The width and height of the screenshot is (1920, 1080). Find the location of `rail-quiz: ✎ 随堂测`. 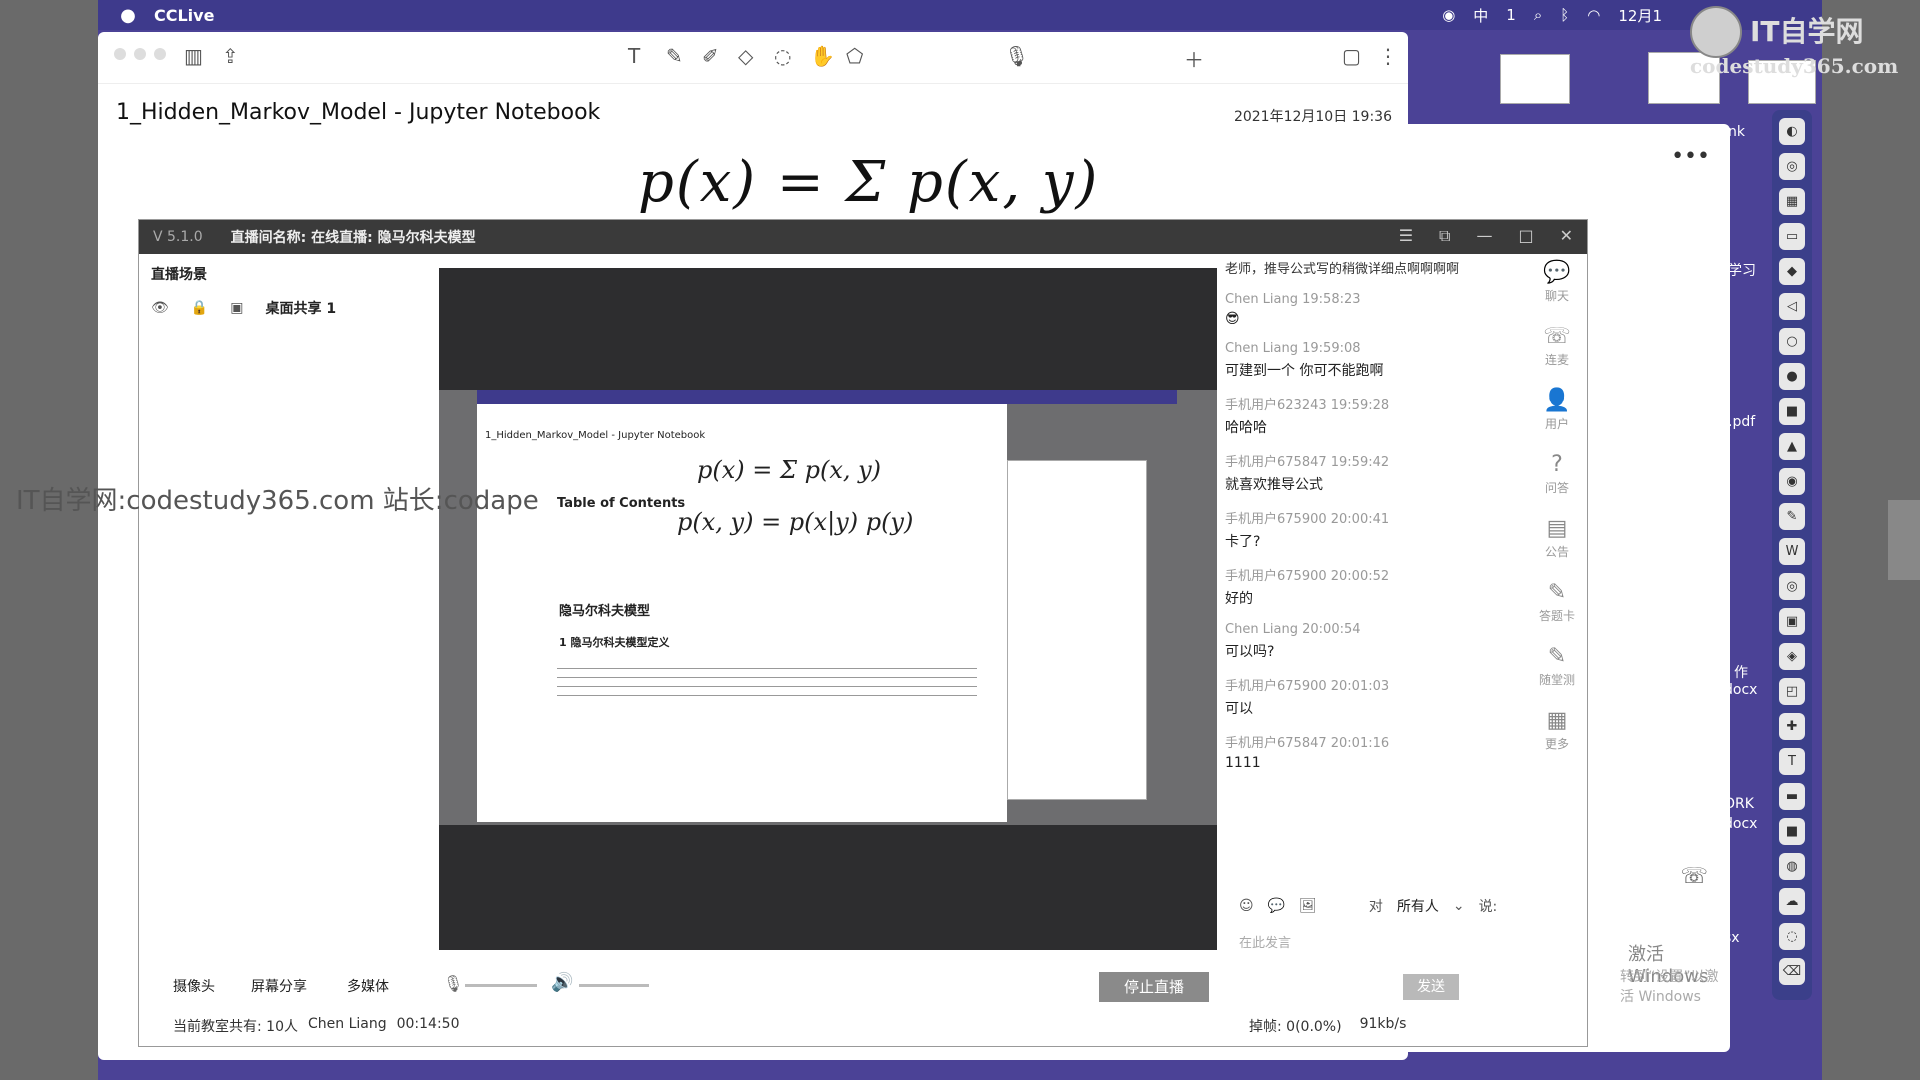

rail-quiz: ✎ 随堂测 is located at coordinates (1557, 666).